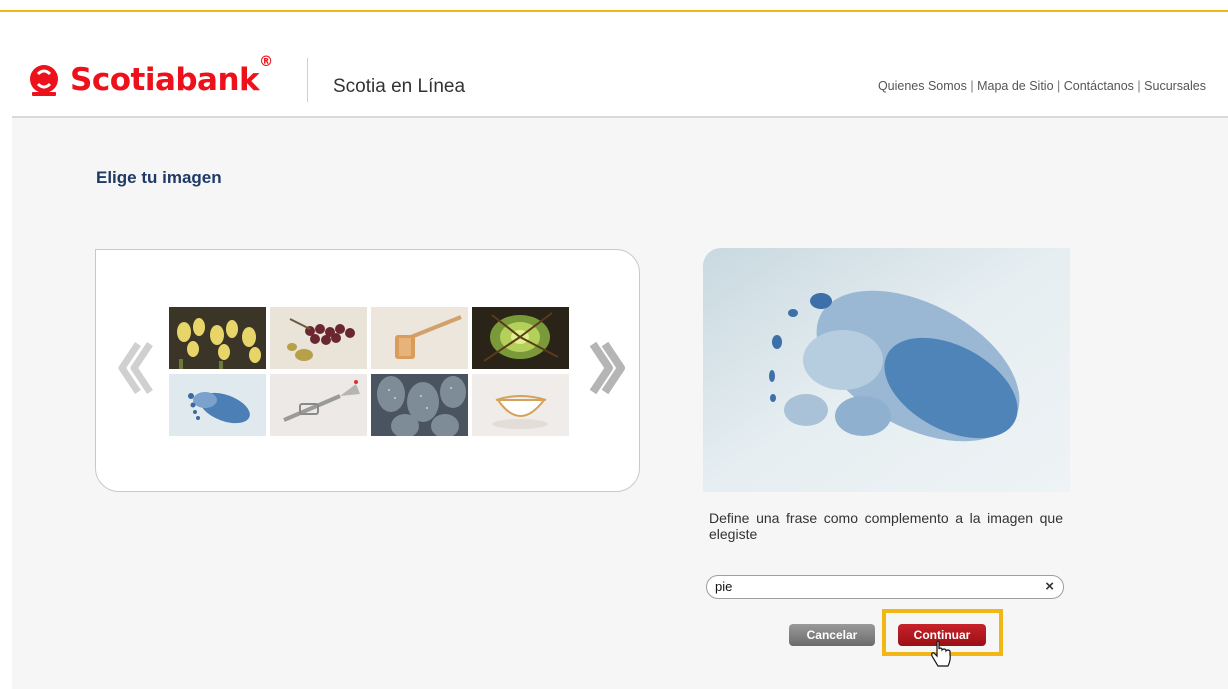 The height and width of the screenshot is (689, 1228). Describe the element at coordinates (307, 80) in the screenshot. I see `header-divider` at that location.